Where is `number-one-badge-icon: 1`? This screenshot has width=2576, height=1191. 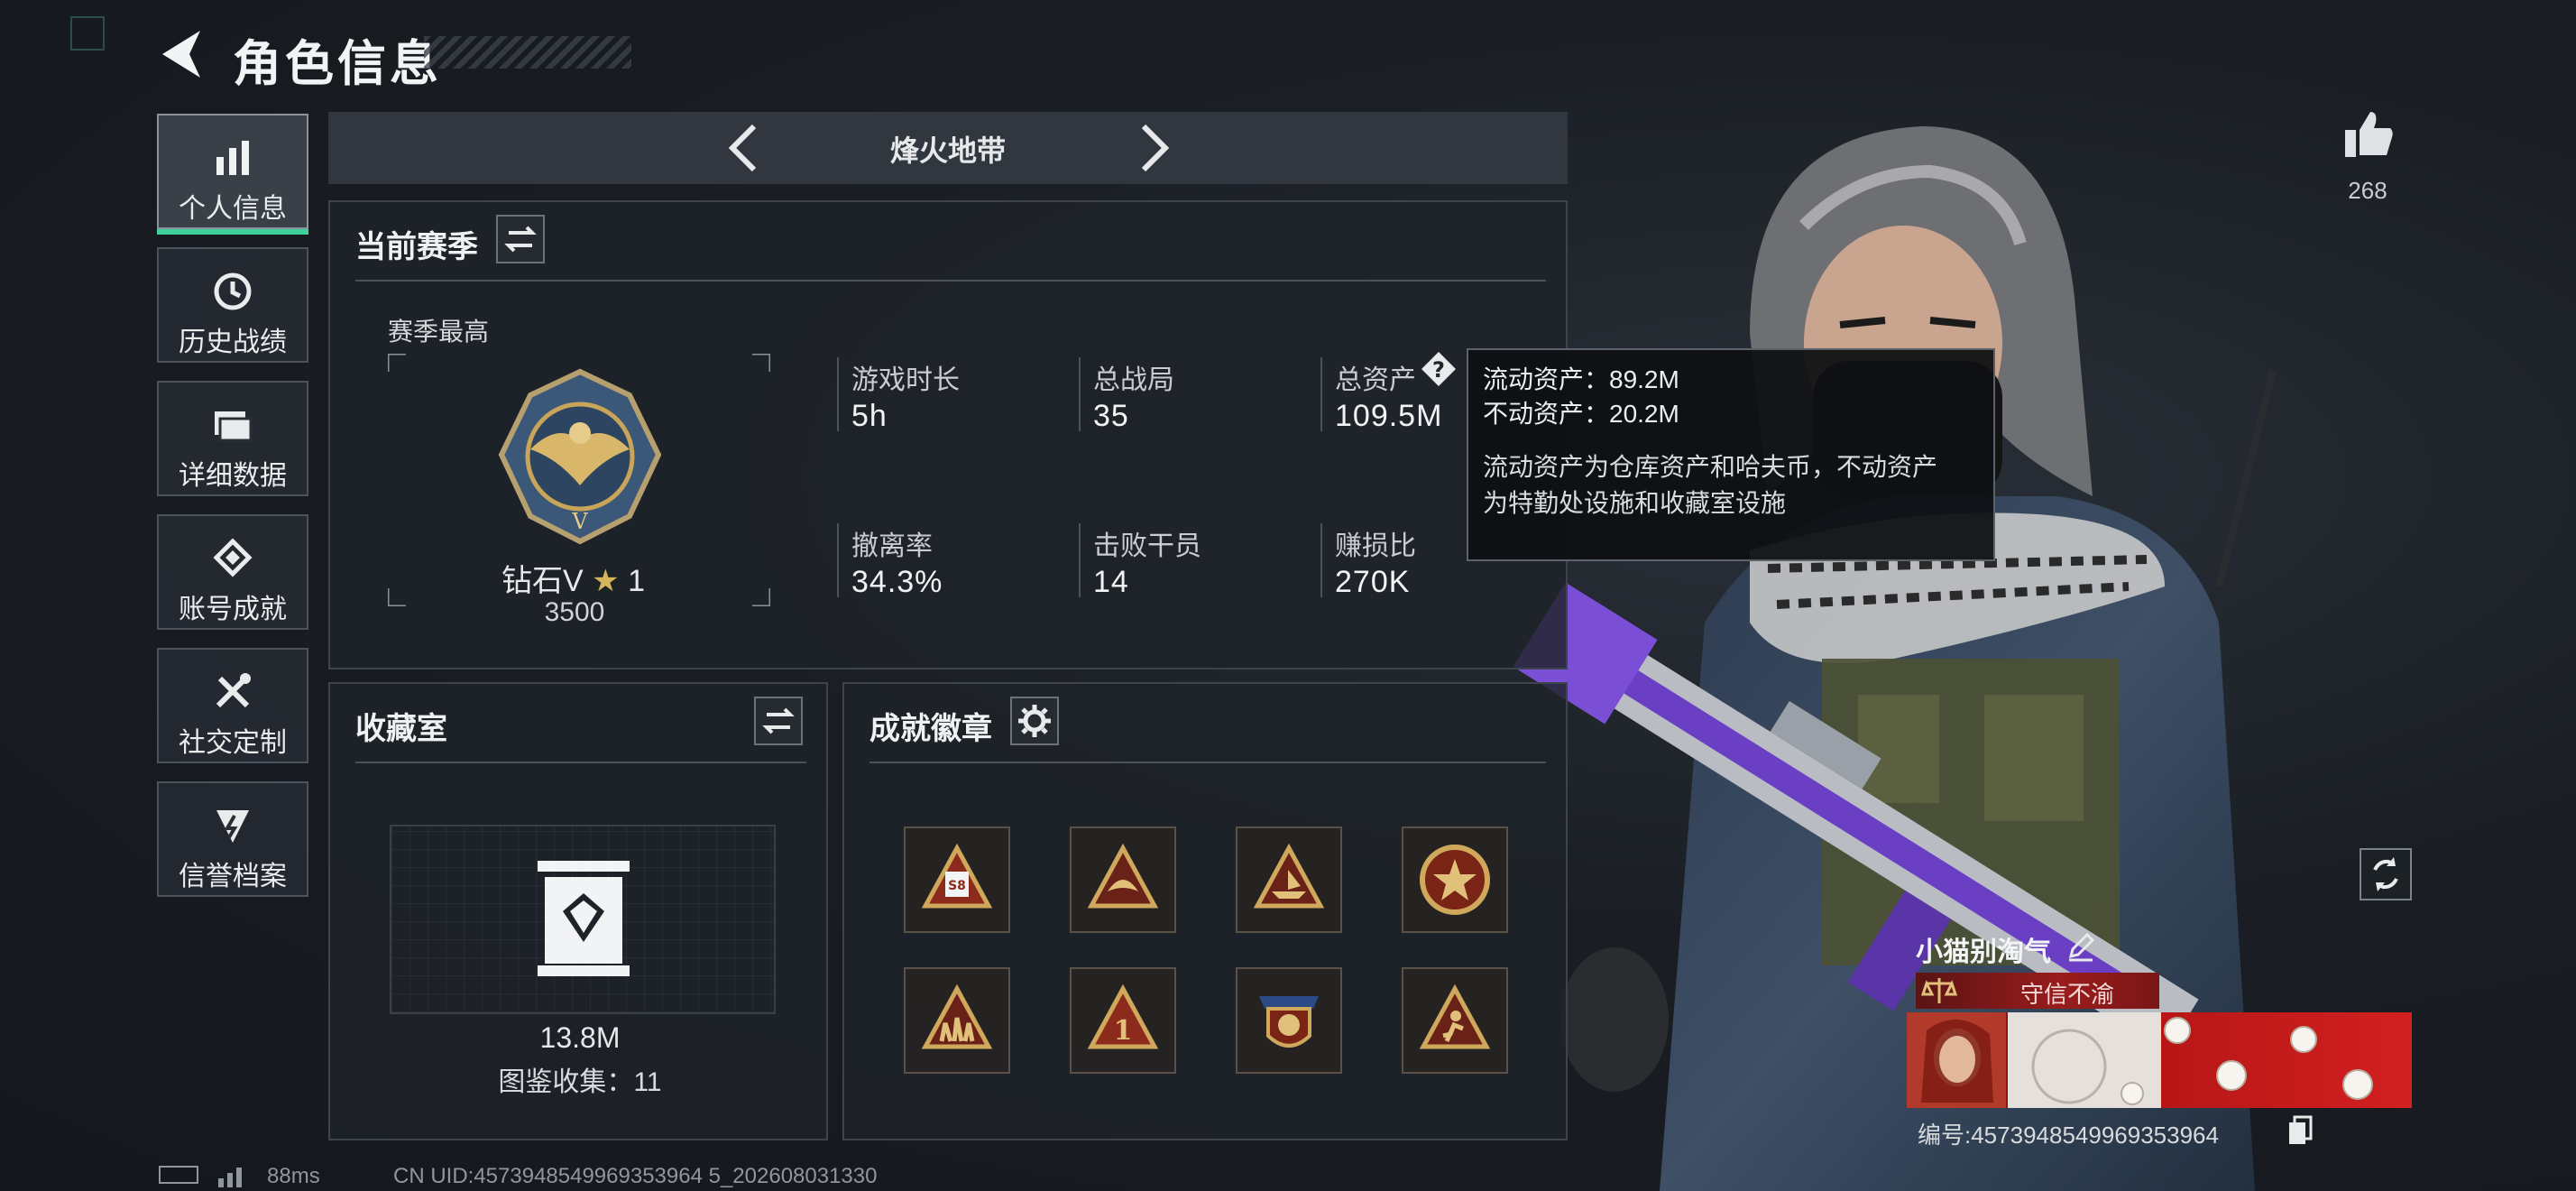 number-one-badge-icon: 1 is located at coordinates (1123, 1016).